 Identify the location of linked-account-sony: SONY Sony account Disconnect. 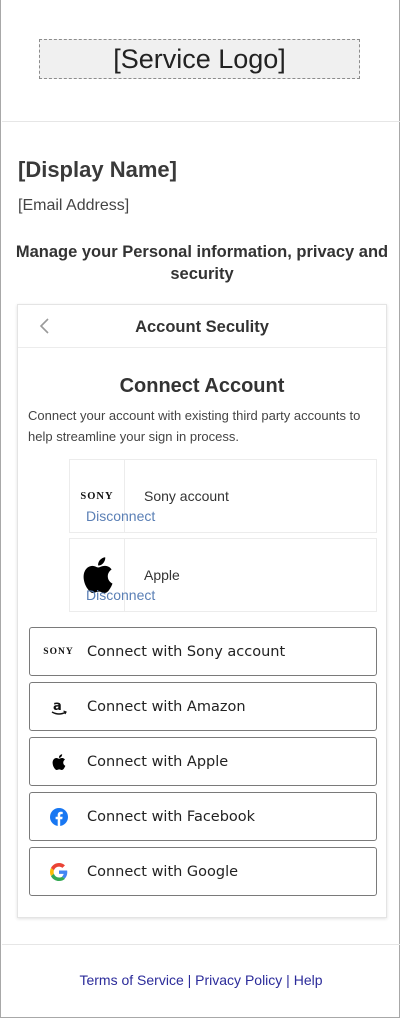
(223, 496).